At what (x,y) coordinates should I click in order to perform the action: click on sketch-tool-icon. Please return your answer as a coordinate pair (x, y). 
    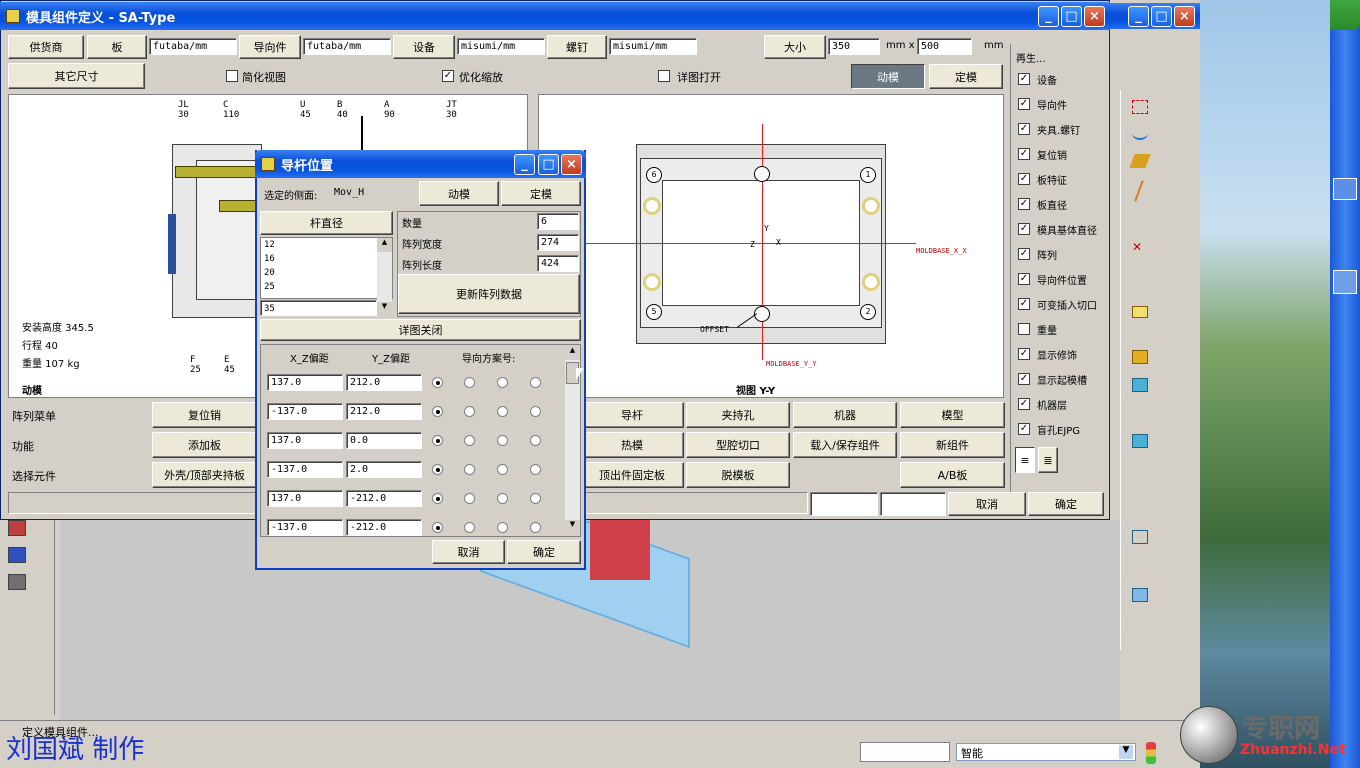
    Looking at the image, I should click on (1140, 107).